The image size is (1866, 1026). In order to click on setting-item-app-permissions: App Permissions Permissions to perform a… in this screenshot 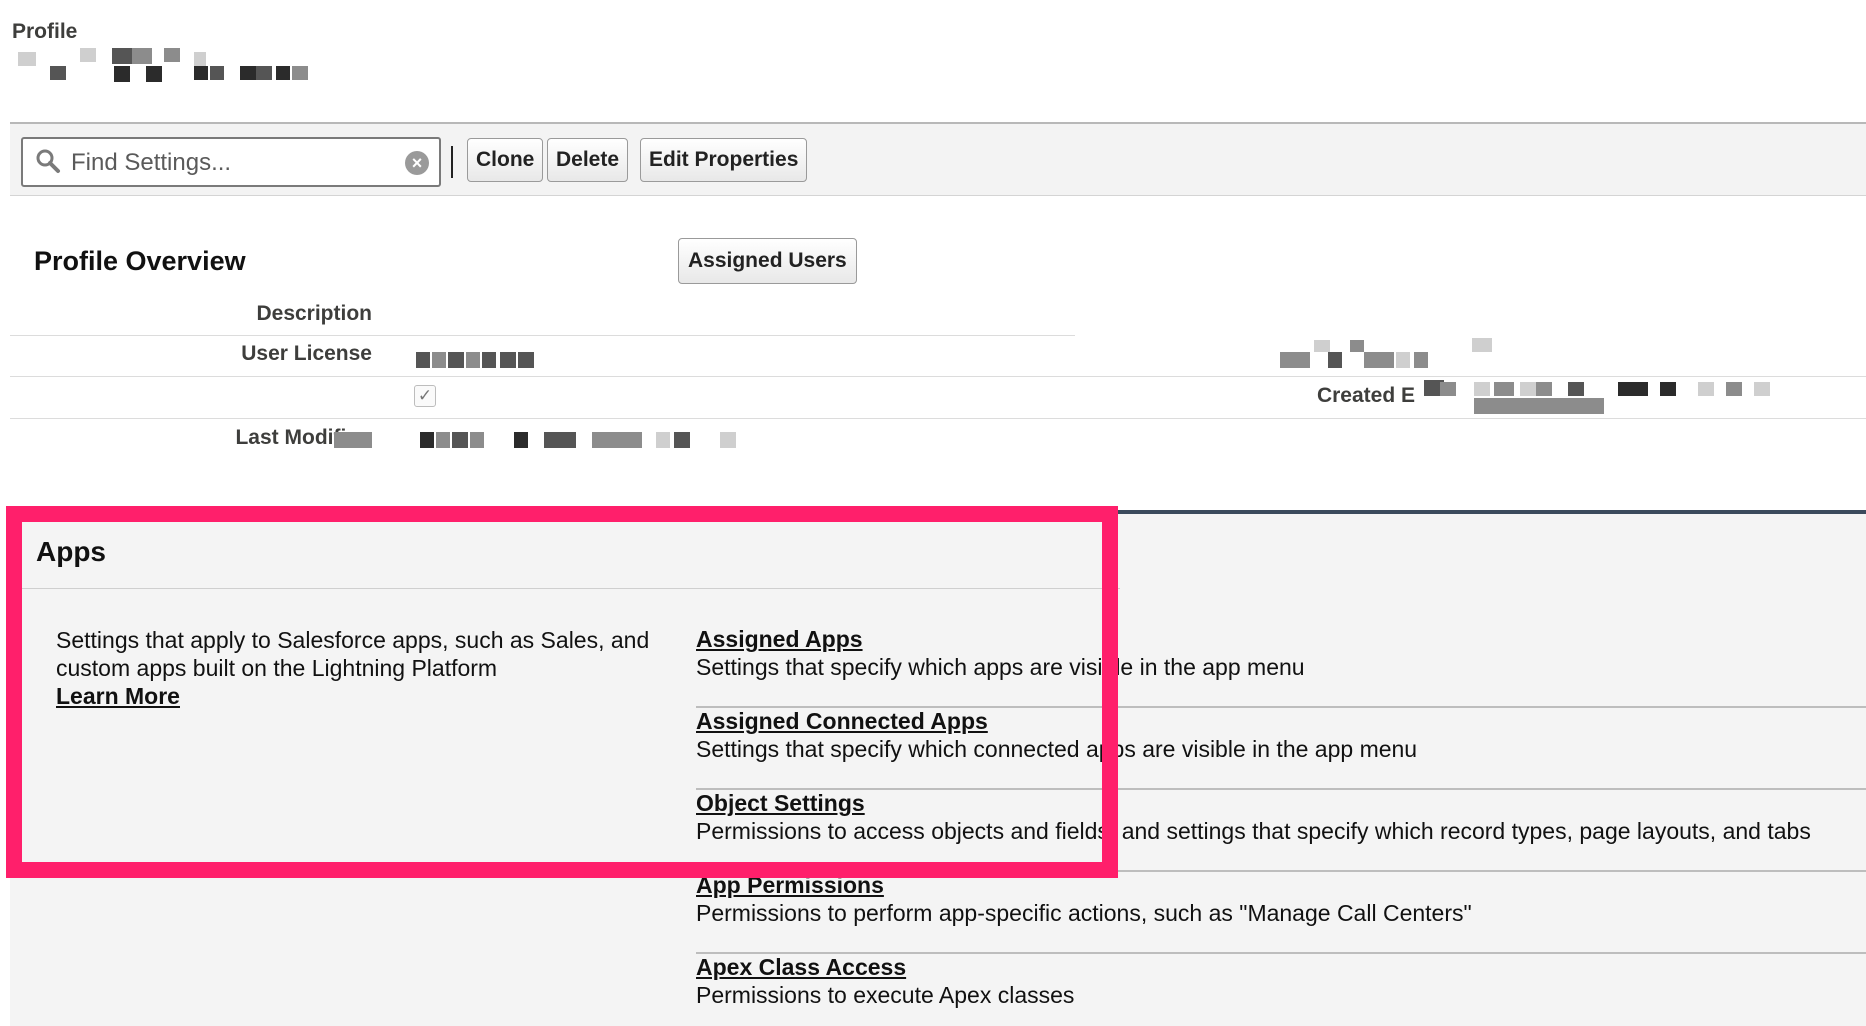, I will do `click(1281, 913)`.